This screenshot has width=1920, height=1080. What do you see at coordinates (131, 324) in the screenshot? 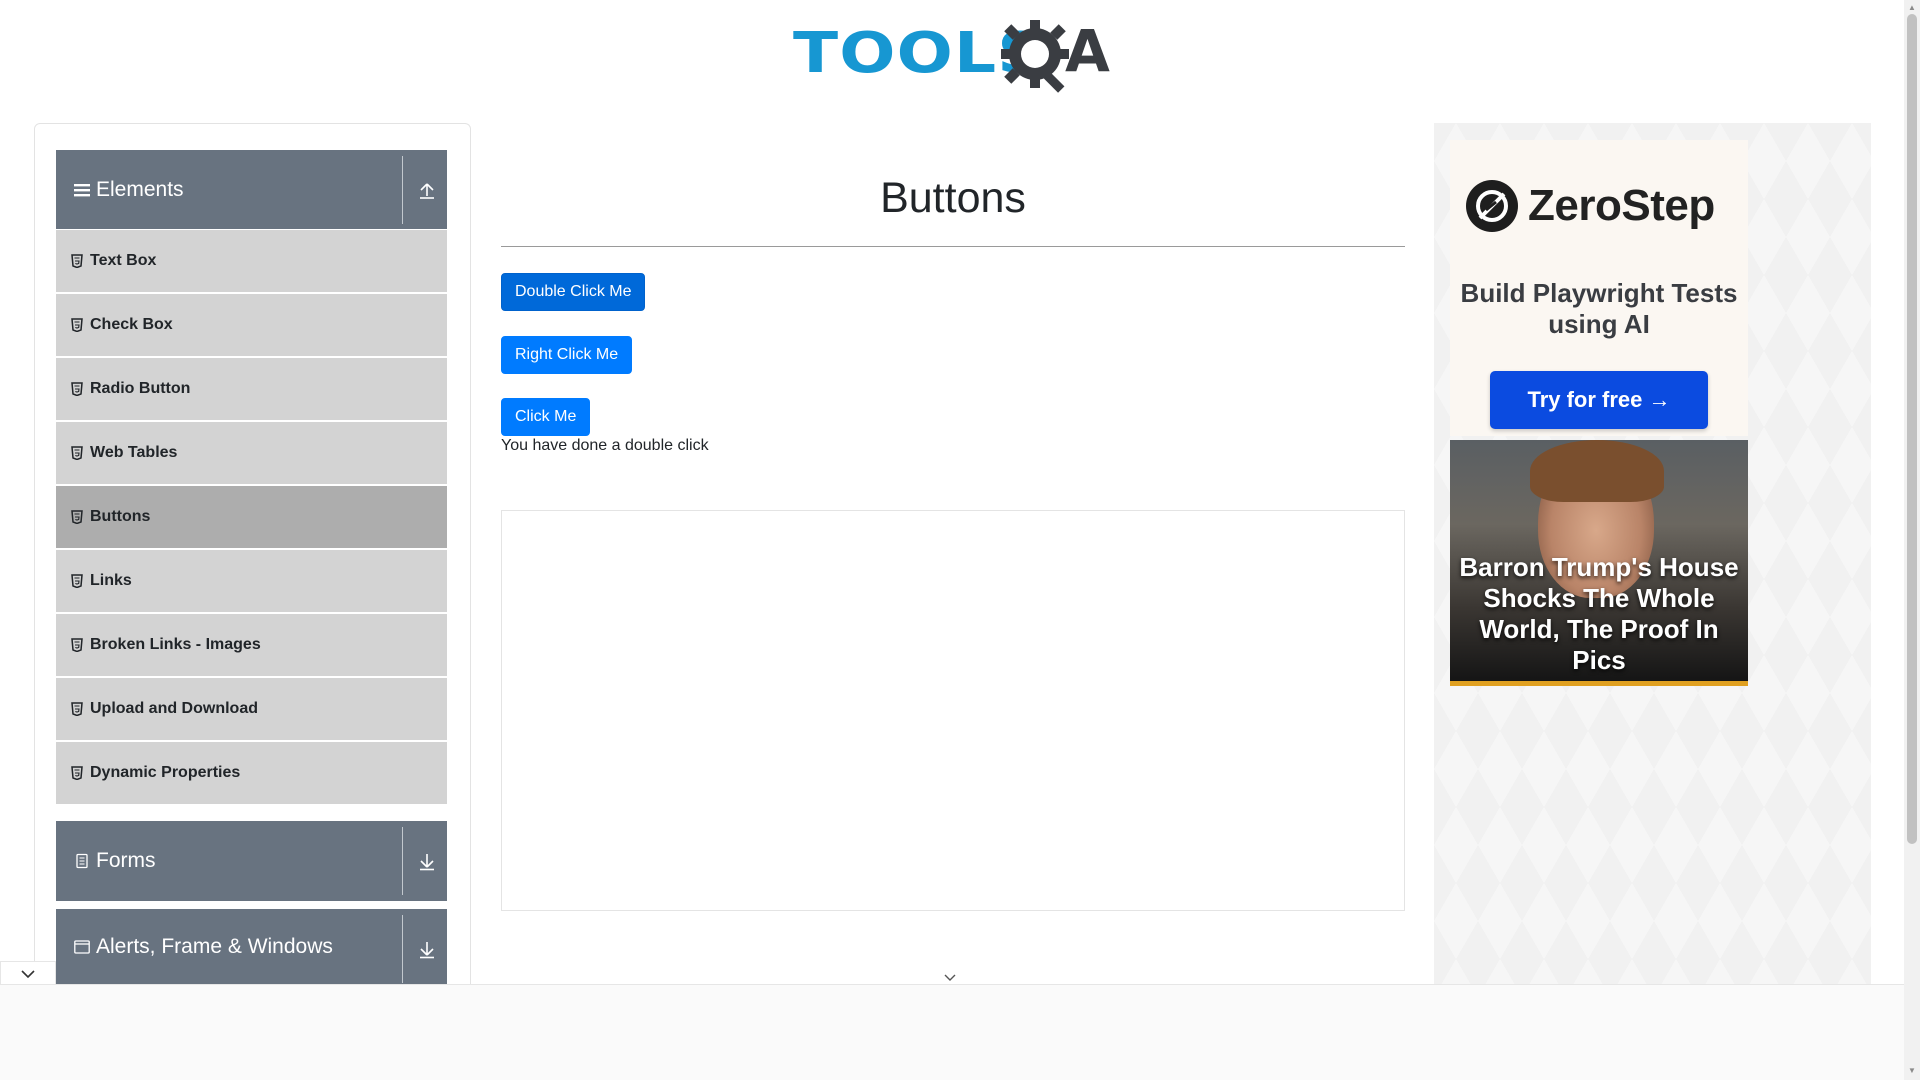
I see `sidebar-item-label: Check Box` at bounding box center [131, 324].